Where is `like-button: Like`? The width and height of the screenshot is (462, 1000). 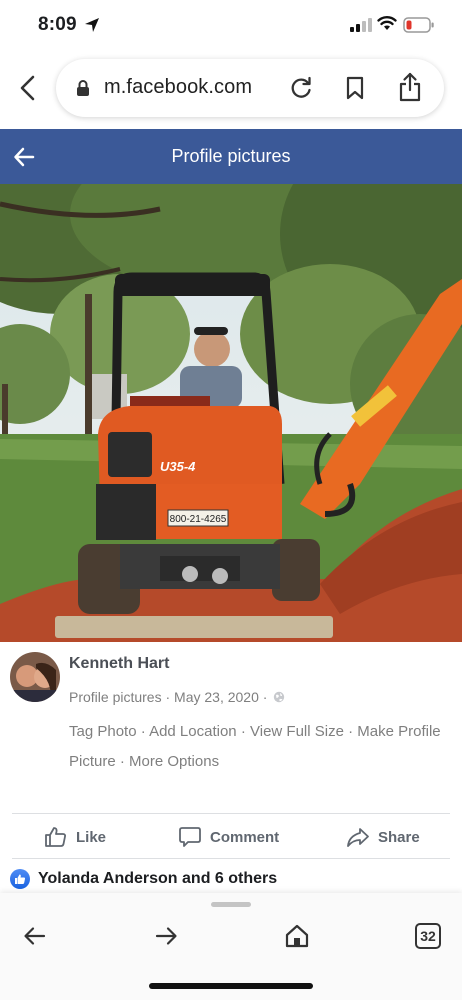
like-button: Like is located at coordinates (75, 837).